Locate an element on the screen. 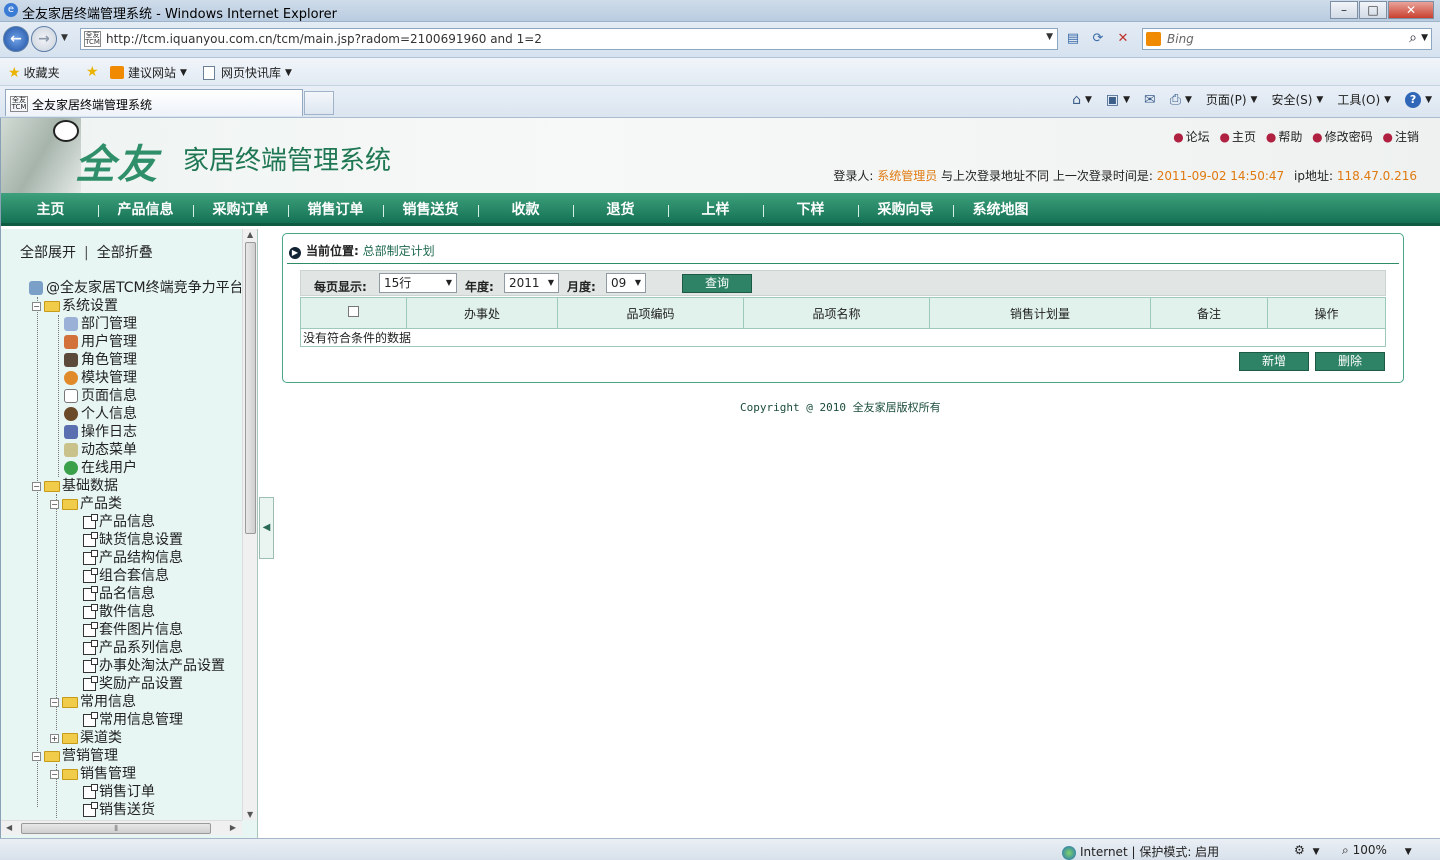 The width and height of the screenshot is (1440, 860). page-menu: 页面(P) ▼ is located at coordinates (1232, 99).